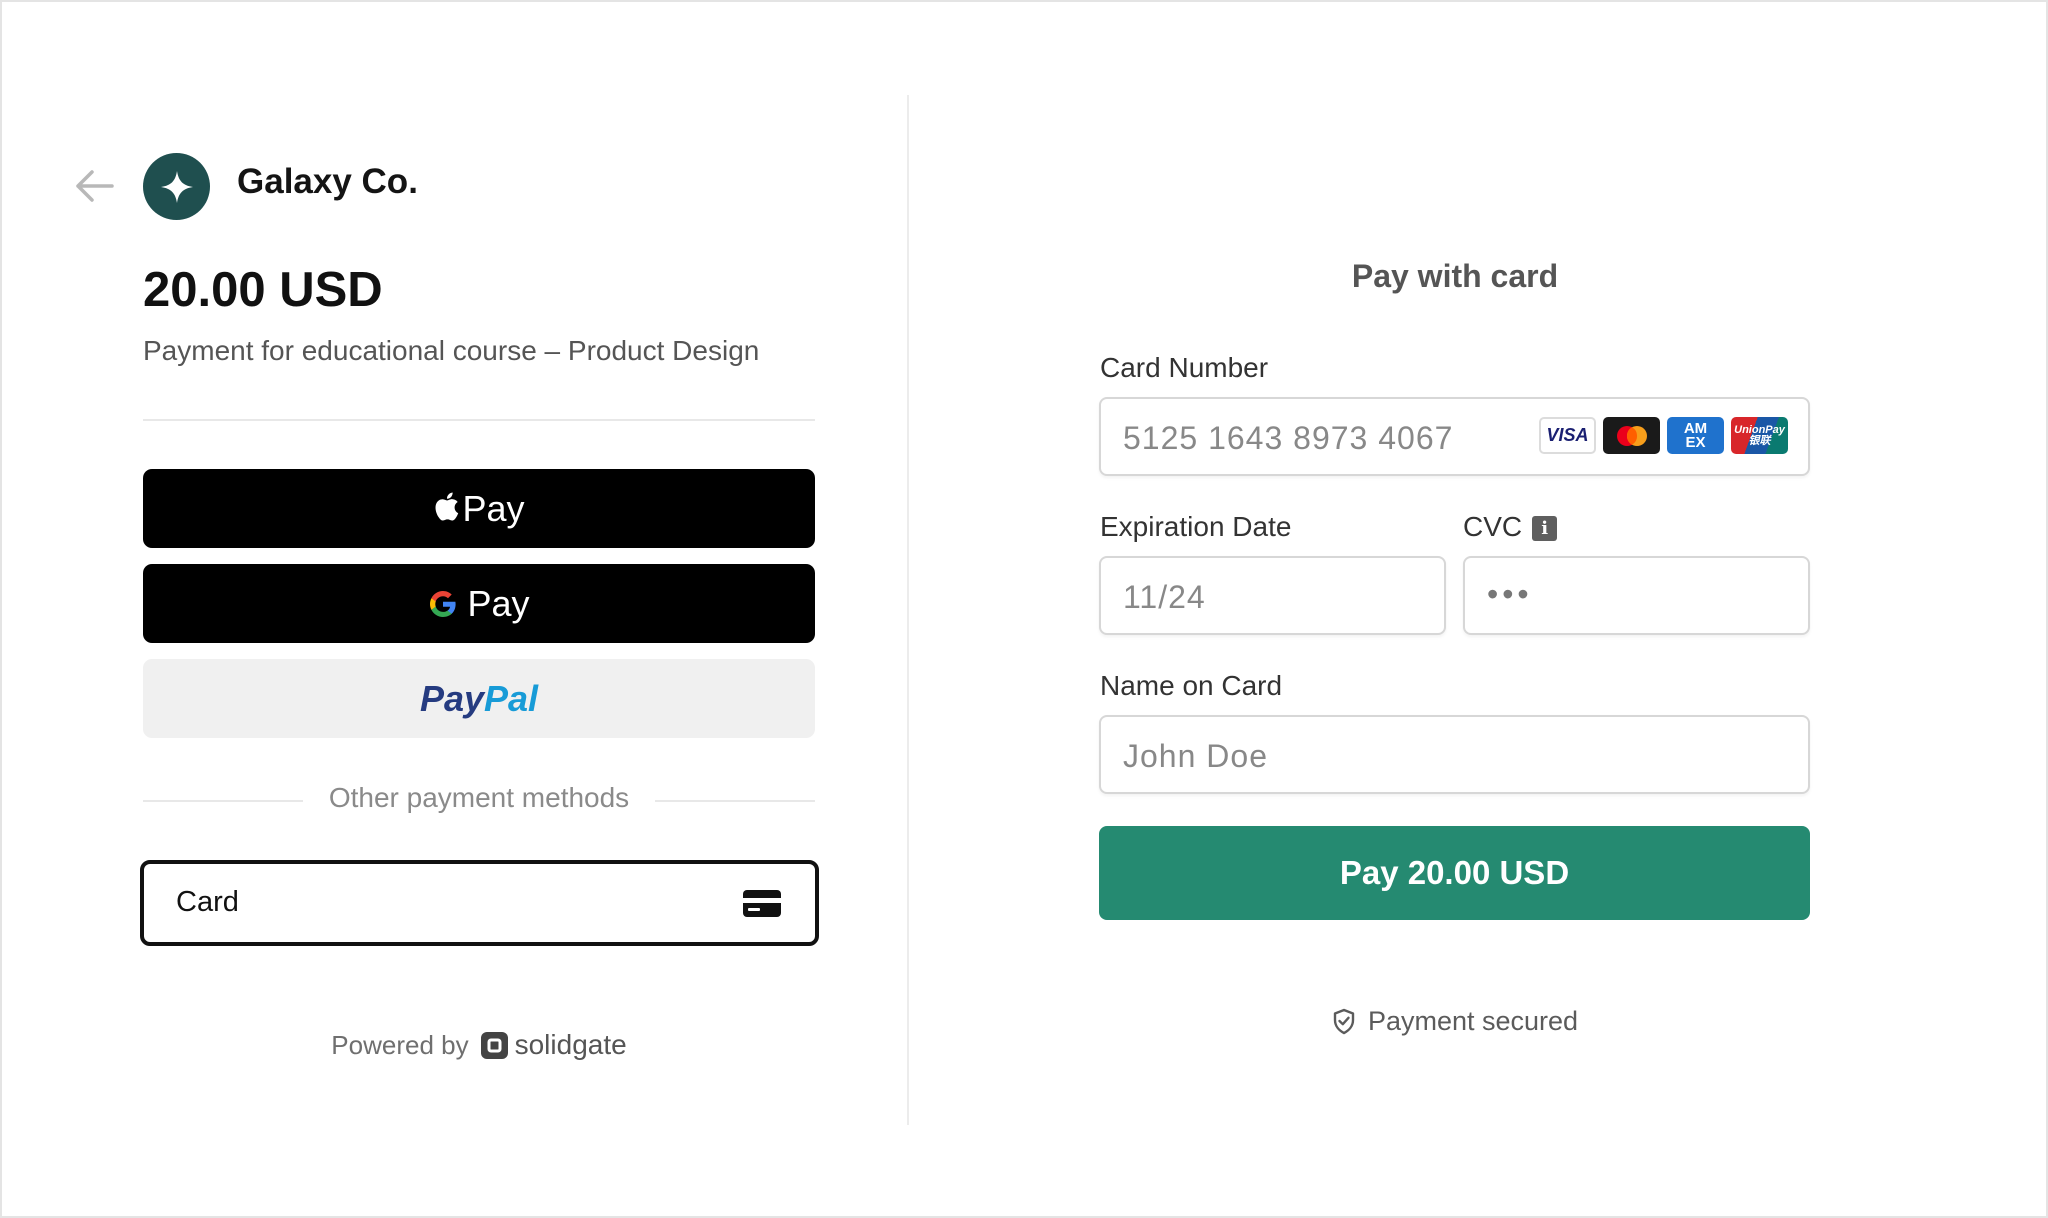 This screenshot has height=1218, width=2048. What do you see at coordinates (493, 508) in the screenshot?
I see `apple-pay-label: Pay` at bounding box center [493, 508].